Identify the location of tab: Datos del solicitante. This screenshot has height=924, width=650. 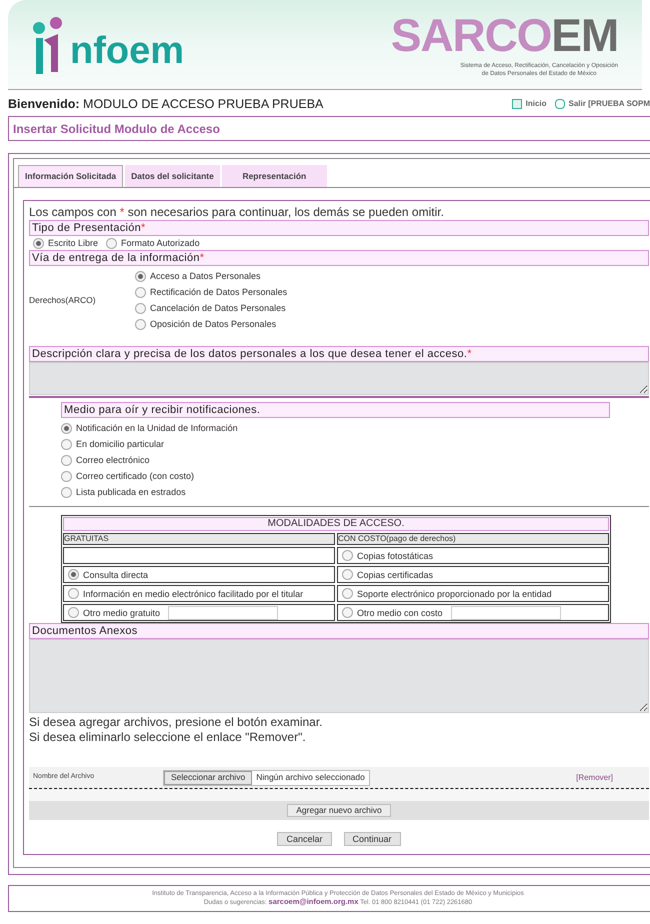
(172, 176).